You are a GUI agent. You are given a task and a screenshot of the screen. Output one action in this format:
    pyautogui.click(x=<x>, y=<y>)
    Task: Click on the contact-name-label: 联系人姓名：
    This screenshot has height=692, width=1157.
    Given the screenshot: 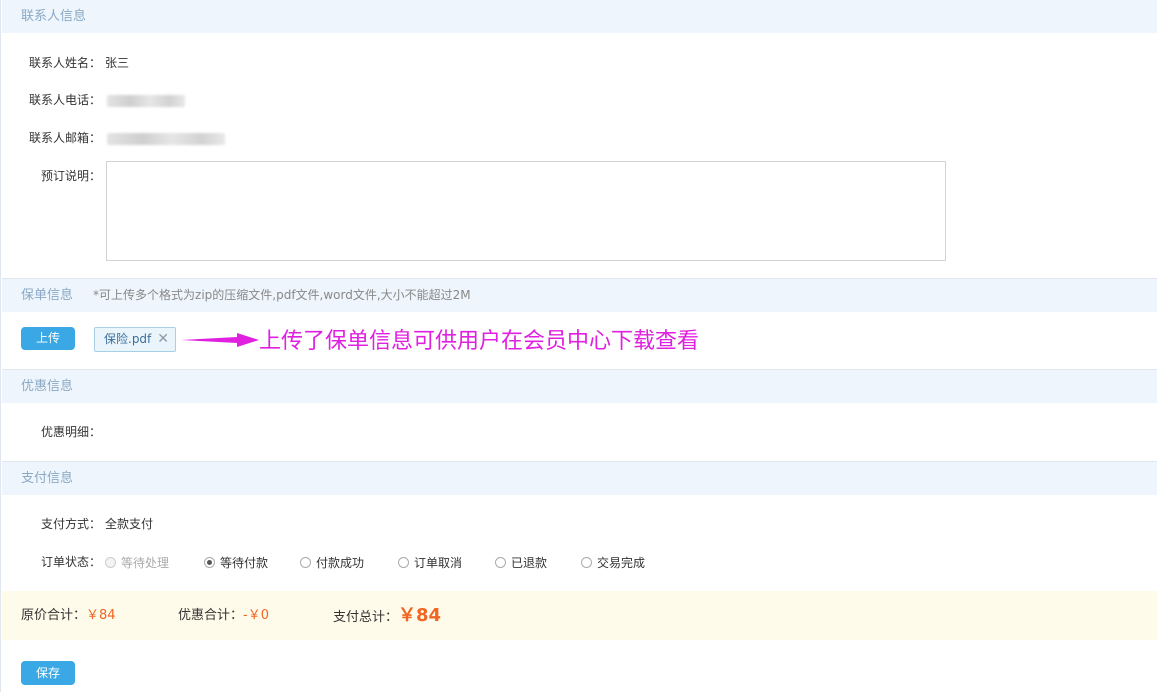 What is the action you would take?
    pyautogui.click(x=64, y=63)
    